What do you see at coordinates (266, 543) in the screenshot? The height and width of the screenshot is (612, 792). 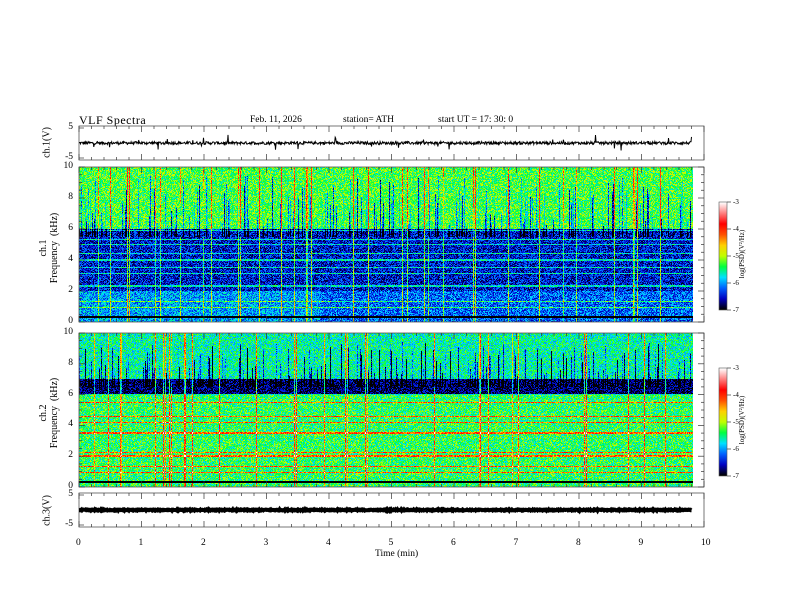 I see `x-tick-label: 3` at bounding box center [266, 543].